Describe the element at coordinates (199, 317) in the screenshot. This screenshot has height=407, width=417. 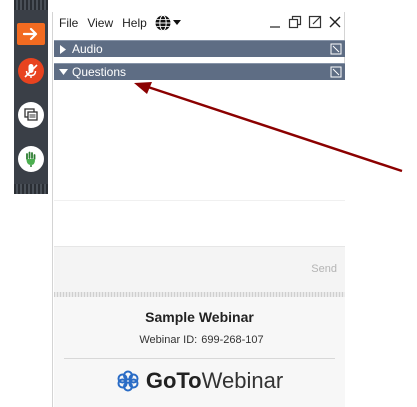
I see `webinar-title: Sample Webinar` at that location.